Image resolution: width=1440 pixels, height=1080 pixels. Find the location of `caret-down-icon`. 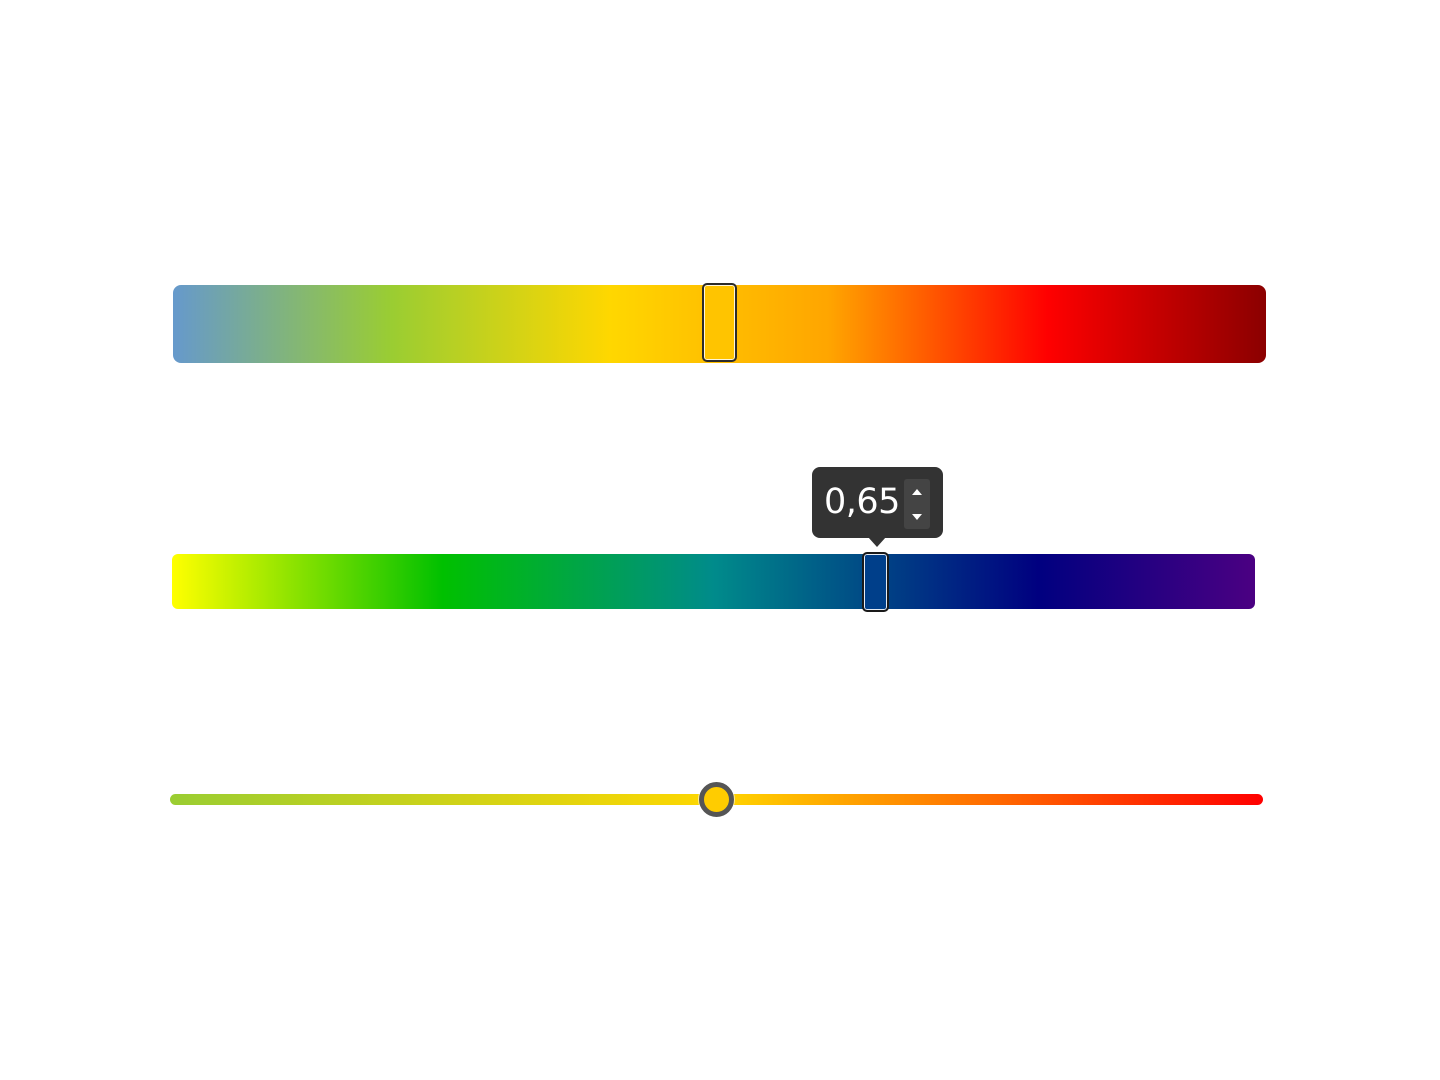

caret-down-icon is located at coordinates (916, 516).